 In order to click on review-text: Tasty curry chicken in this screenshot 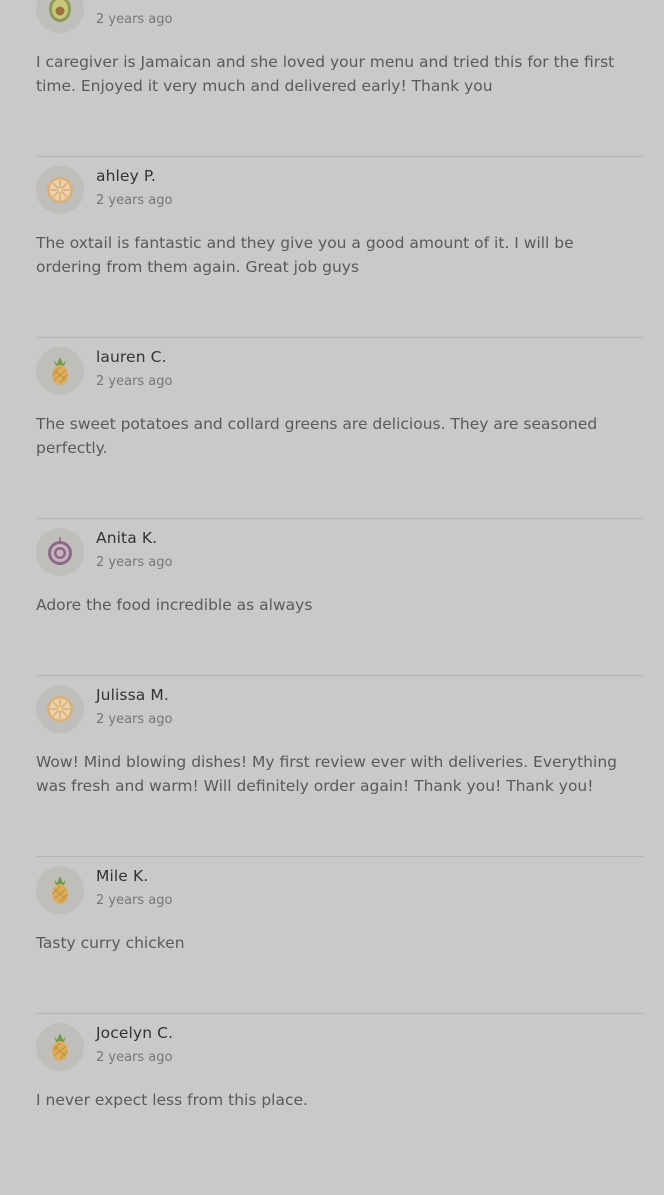, I will do `click(110, 943)`.